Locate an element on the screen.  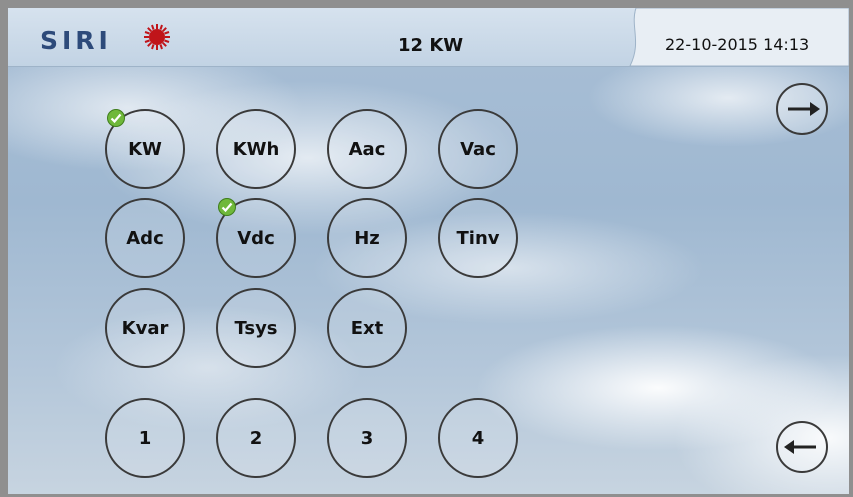
measure-button-hz: Hz is located at coordinates (367, 238).